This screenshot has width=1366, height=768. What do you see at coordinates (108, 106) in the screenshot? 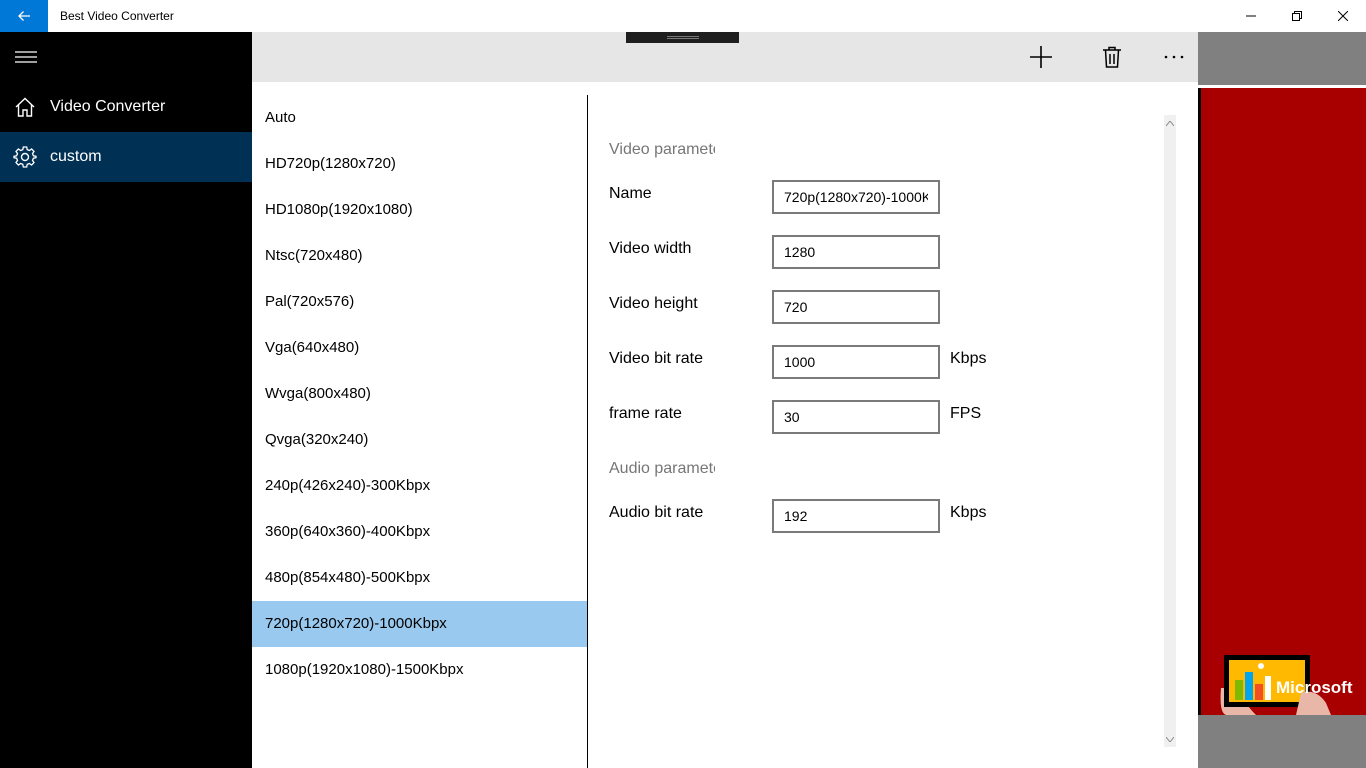
I see `nav-item-label: Video Converter` at bounding box center [108, 106].